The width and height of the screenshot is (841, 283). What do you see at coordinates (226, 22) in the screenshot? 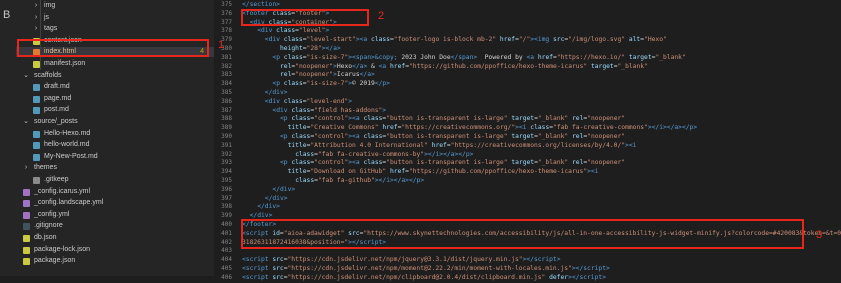
I see `line-number: 377` at bounding box center [226, 22].